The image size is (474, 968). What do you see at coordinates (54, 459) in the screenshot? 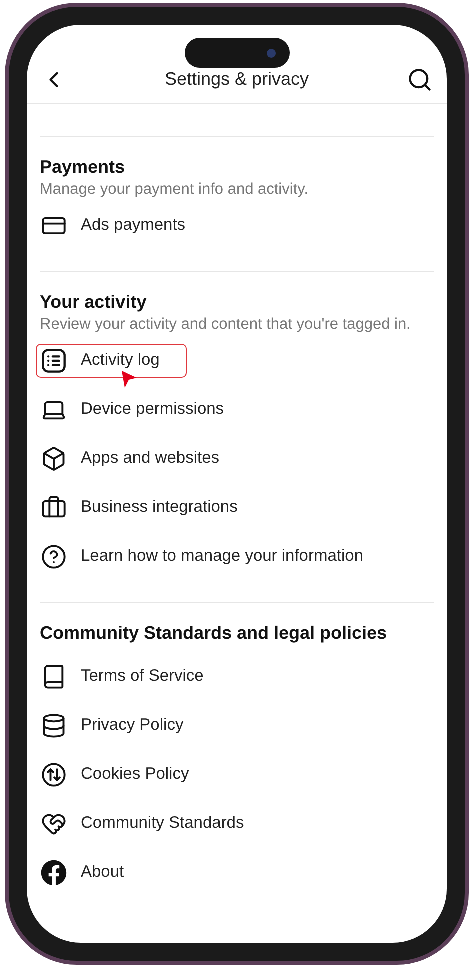
I see `cube-icon` at bounding box center [54, 459].